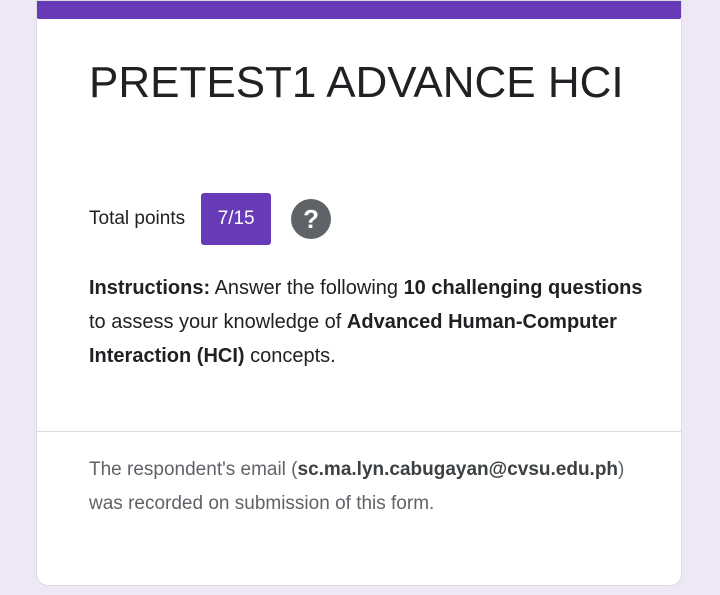 The width and height of the screenshot is (720, 595). I want to click on score-badge: 7/15, so click(236, 219).